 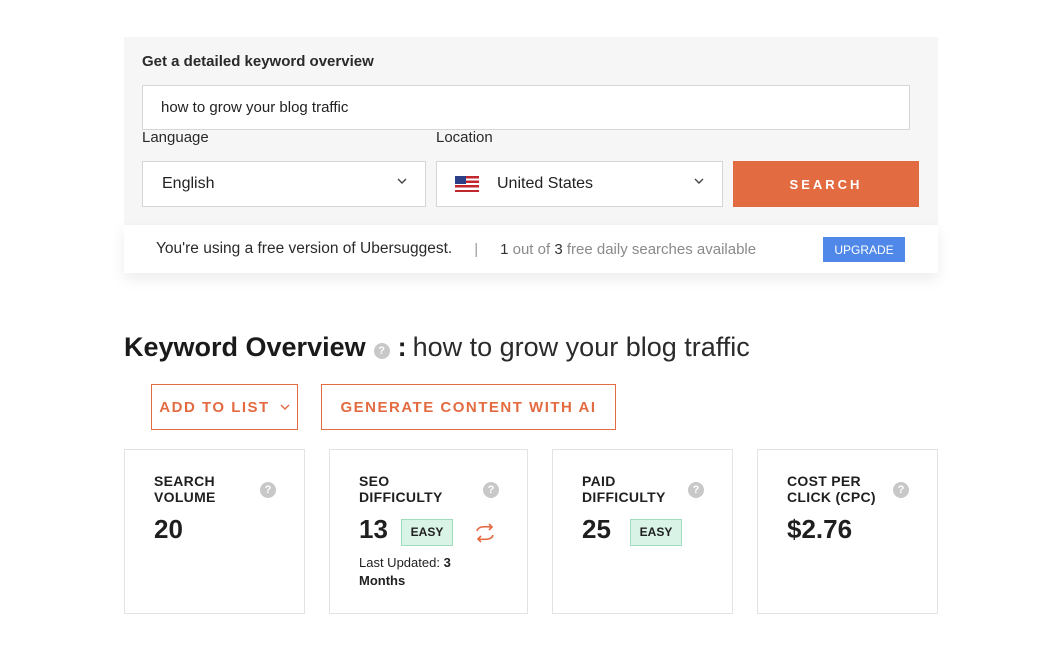 I want to click on last-updated: Last Updated: 3 Months, so click(x=405, y=571).